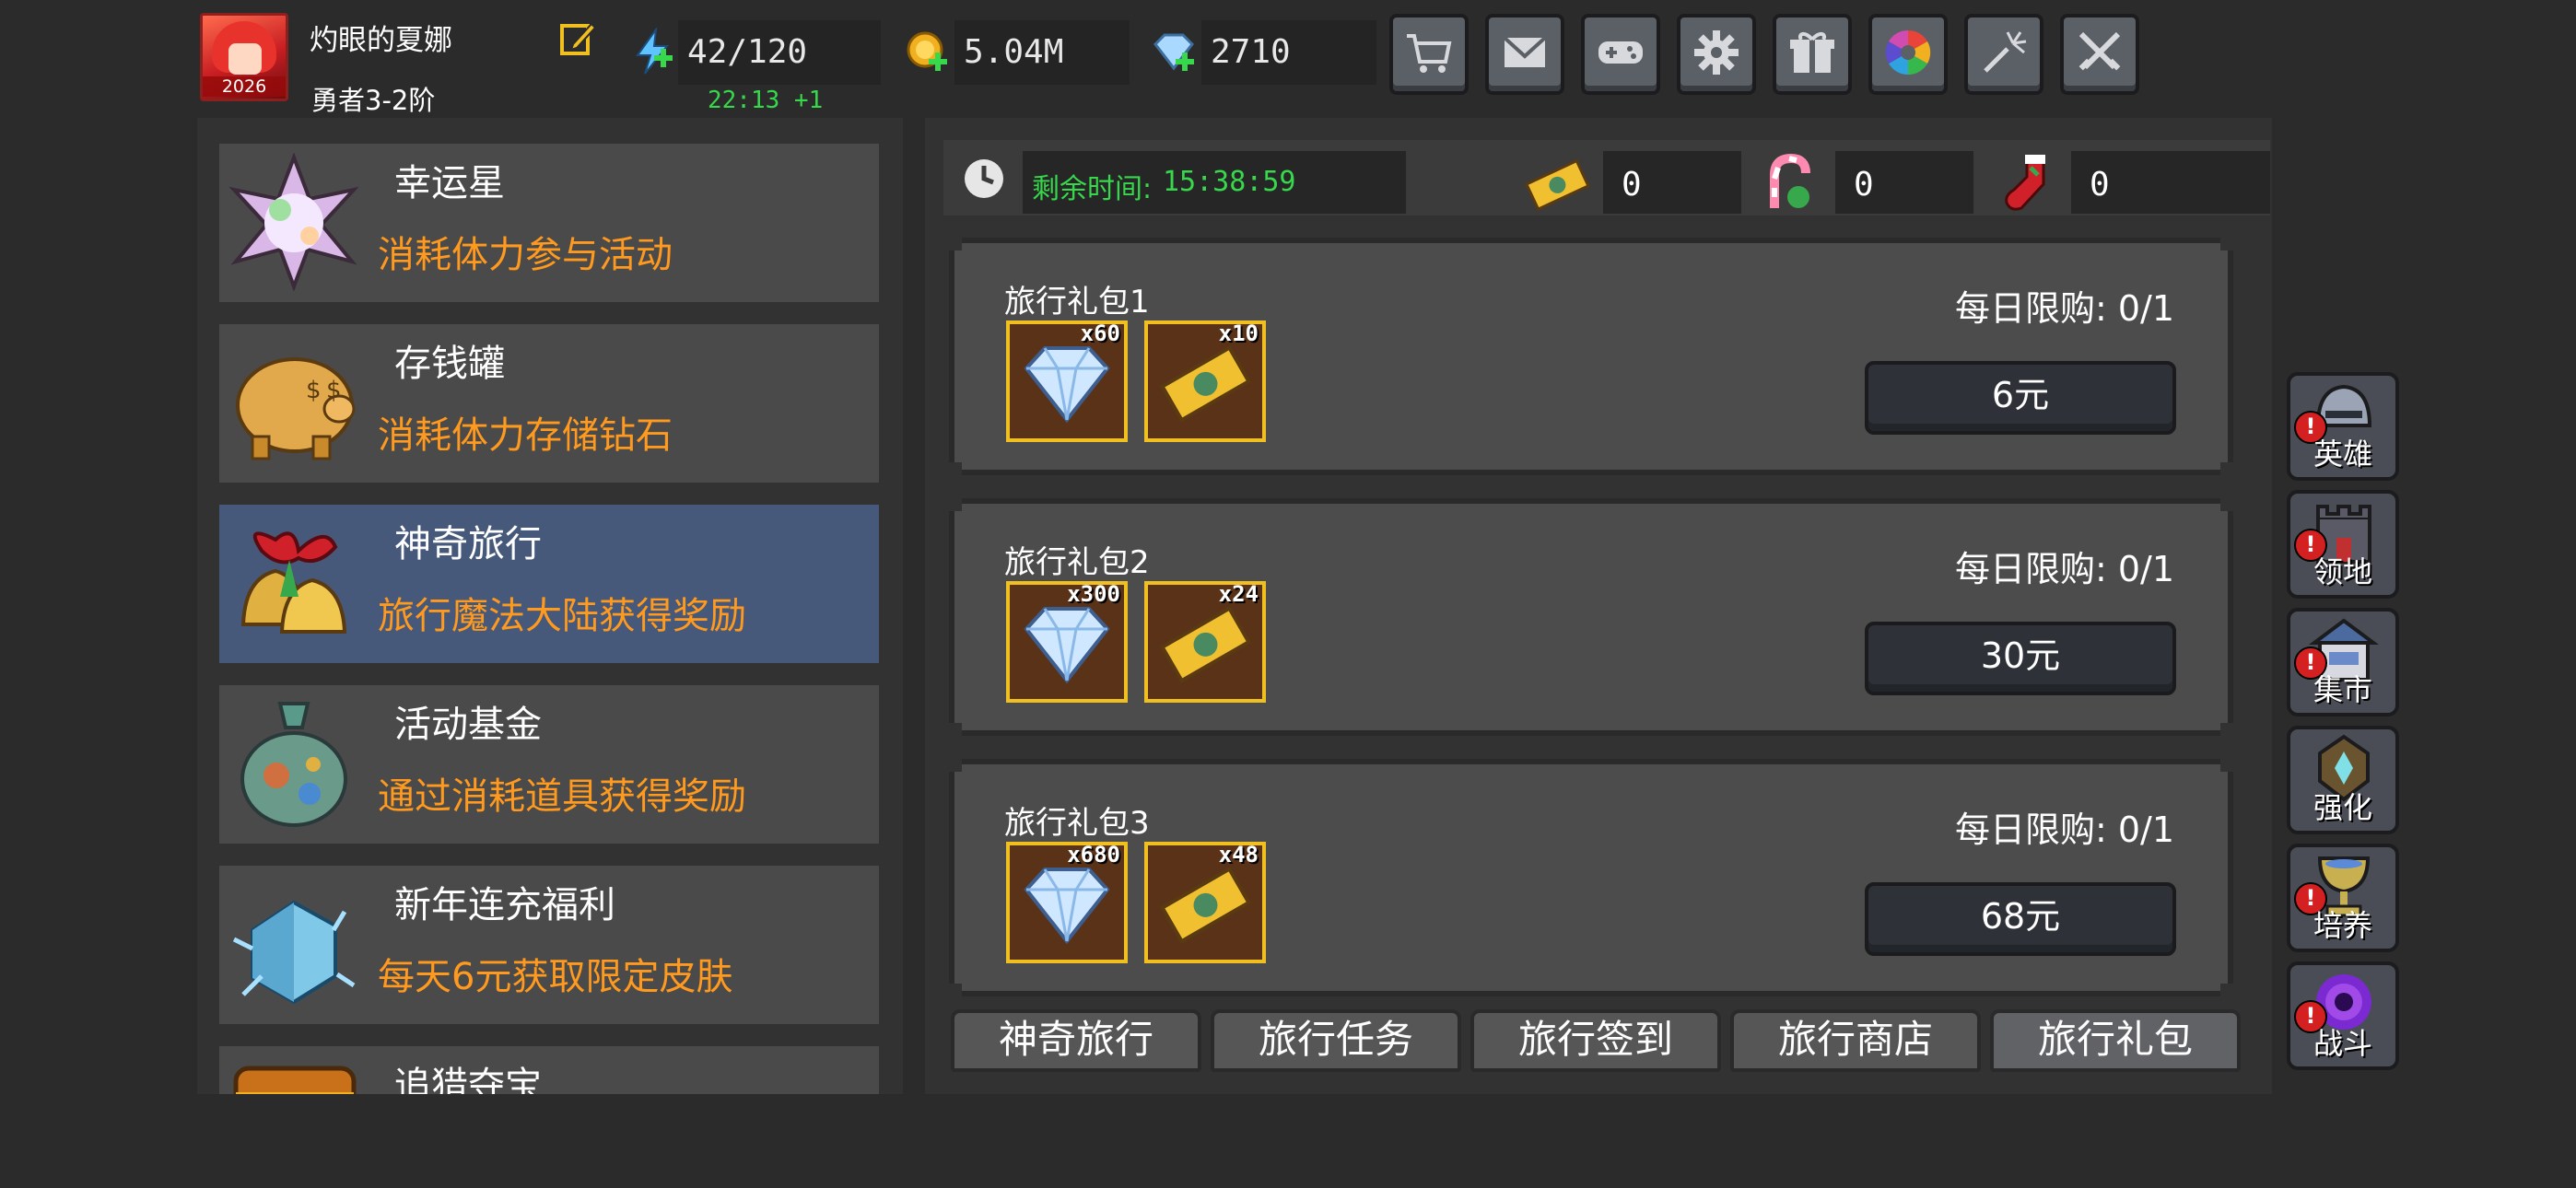 The width and height of the screenshot is (2576, 1188). I want to click on nav-label: 培养, so click(2342, 925).